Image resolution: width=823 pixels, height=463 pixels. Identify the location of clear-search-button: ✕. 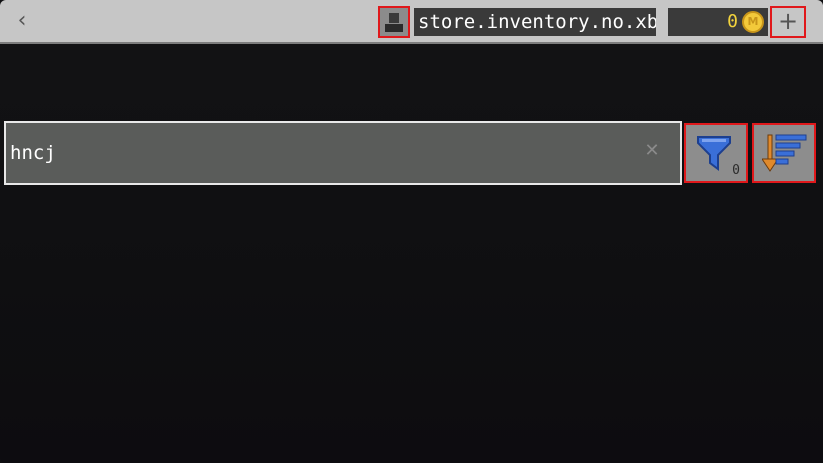
(652, 151).